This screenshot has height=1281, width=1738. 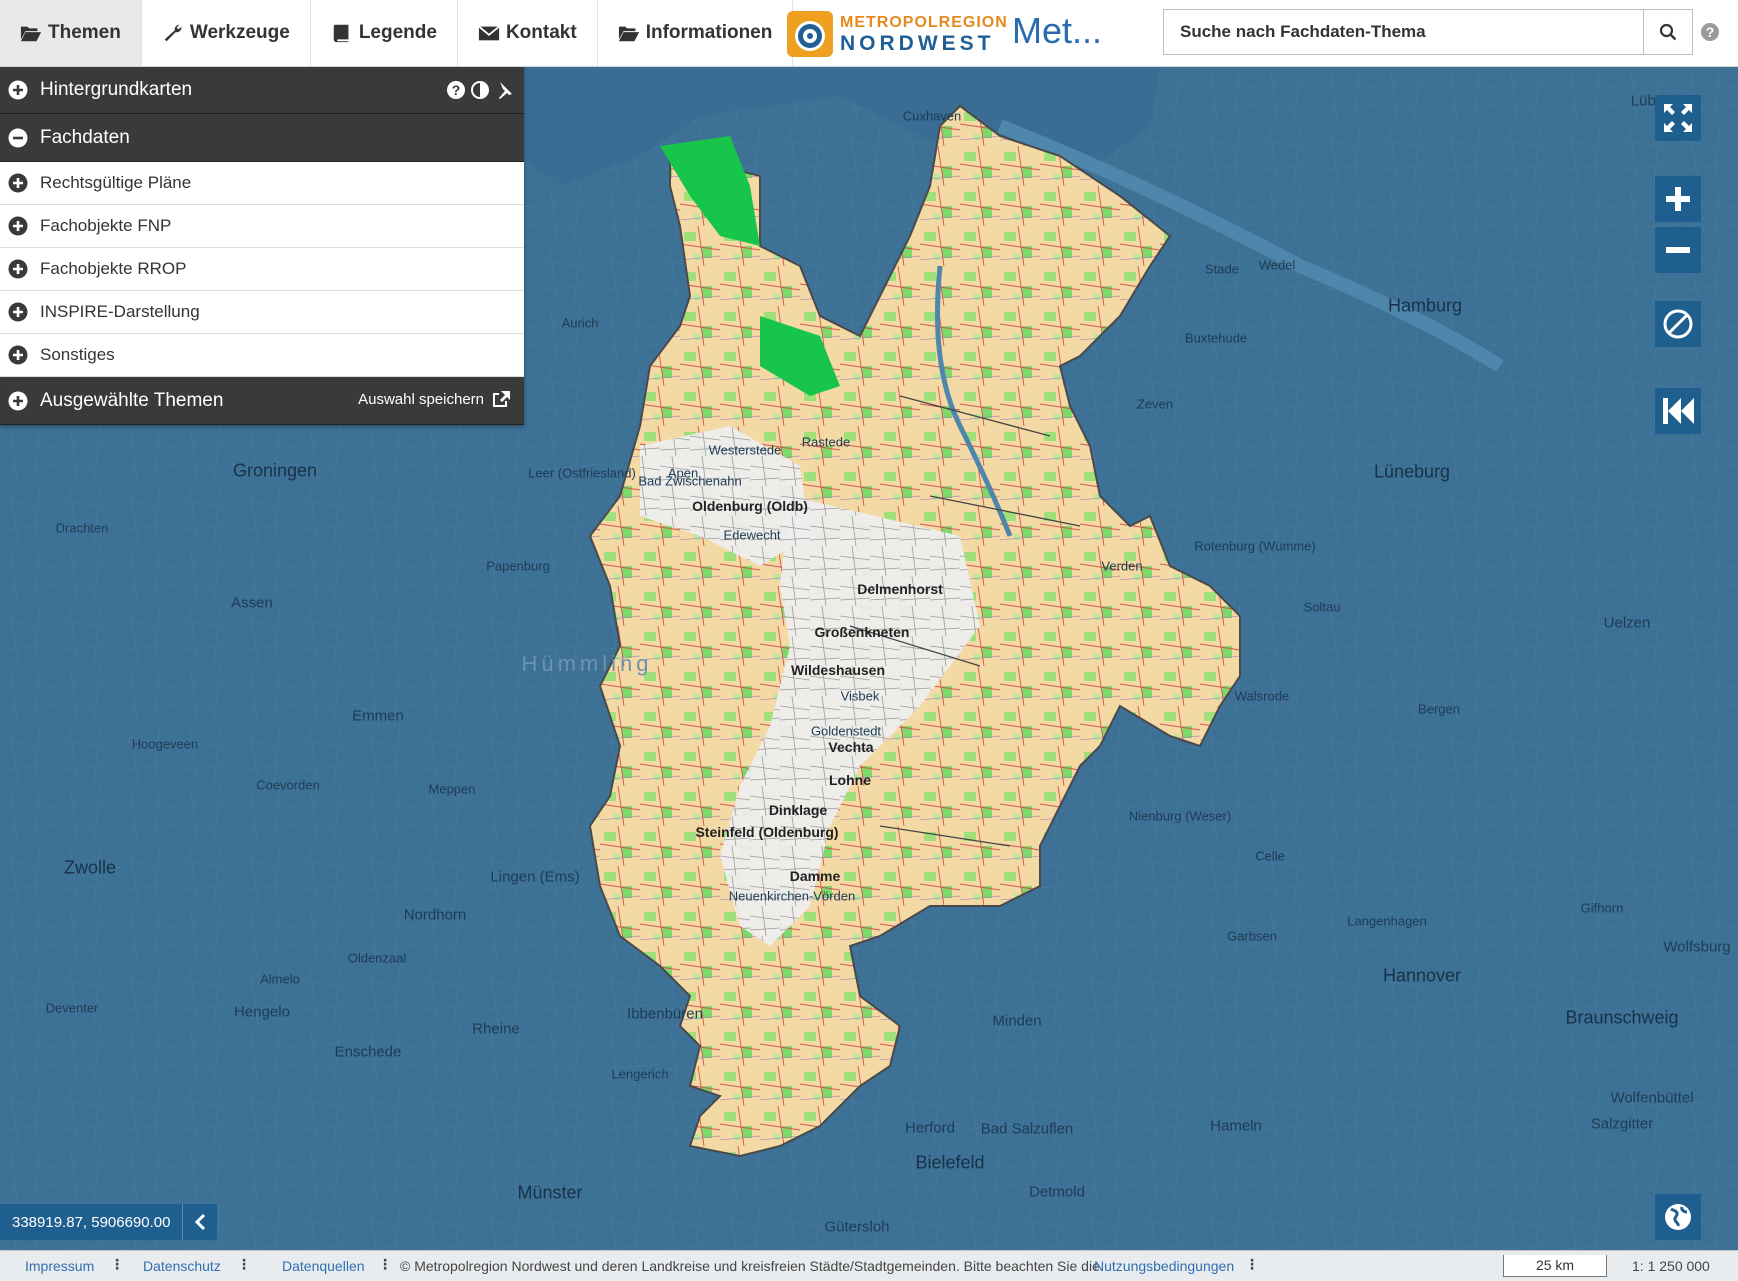 I want to click on logo-line-2: NORDWEST, so click(x=917, y=43).